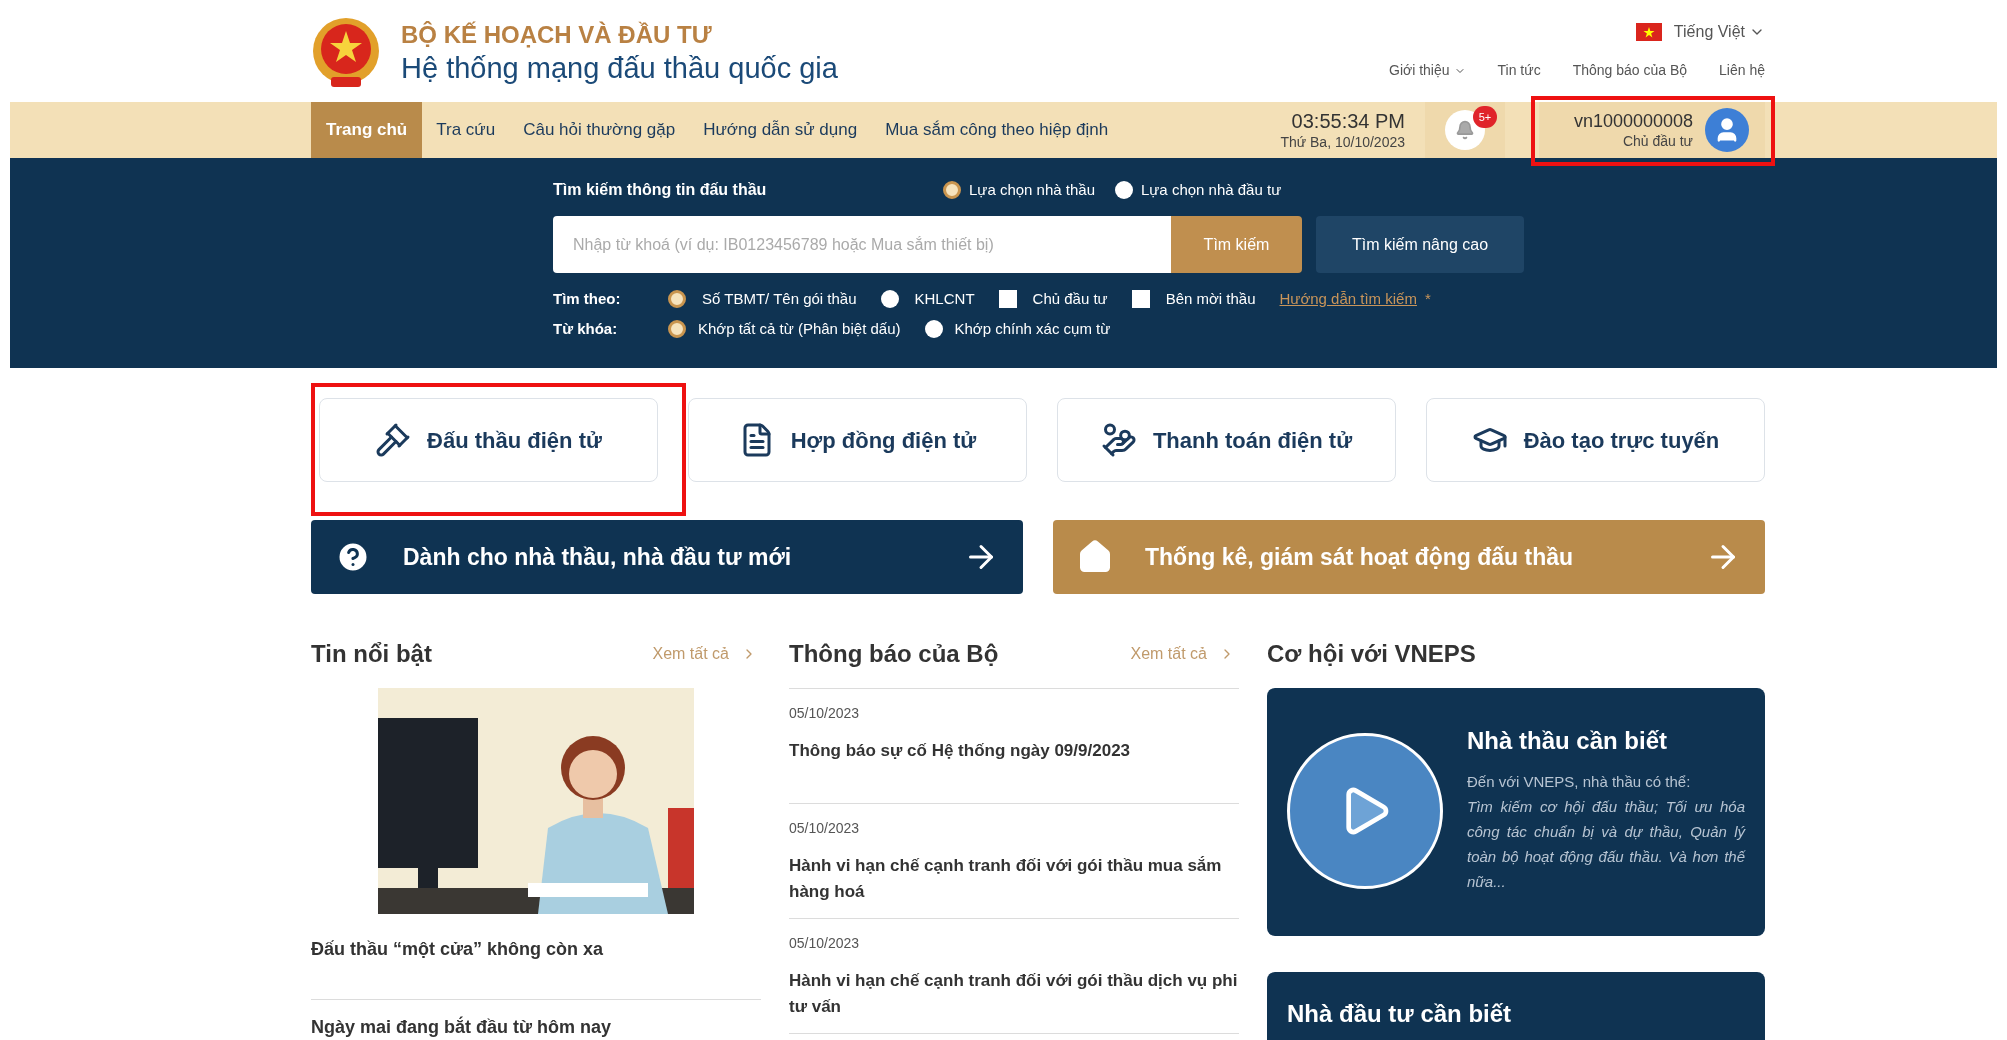 This screenshot has width=2007, height=1040. I want to click on gavel-icon, so click(393, 440).